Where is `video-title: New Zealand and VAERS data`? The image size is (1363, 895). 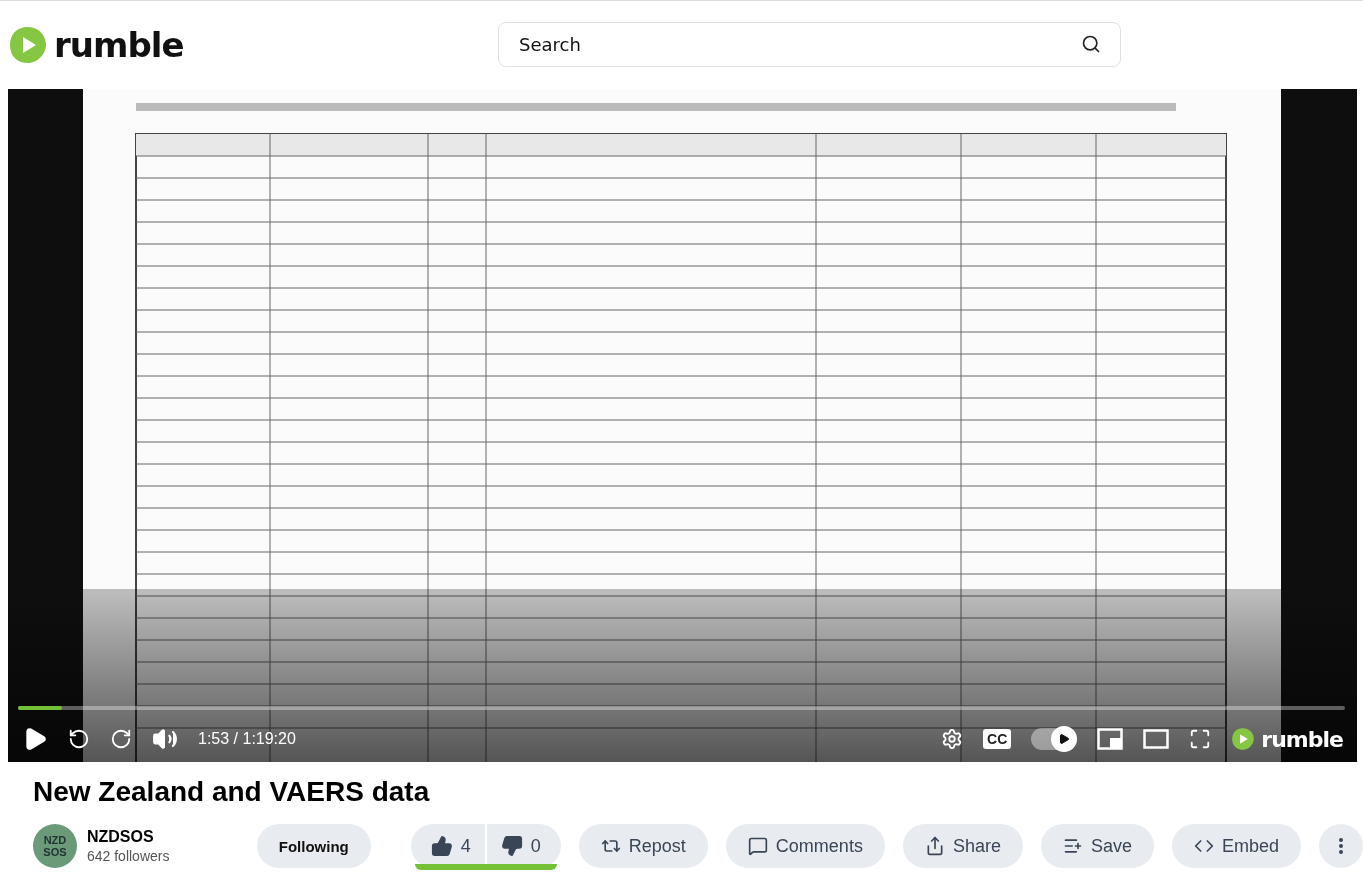 video-title: New Zealand and VAERS data is located at coordinates (232, 792).